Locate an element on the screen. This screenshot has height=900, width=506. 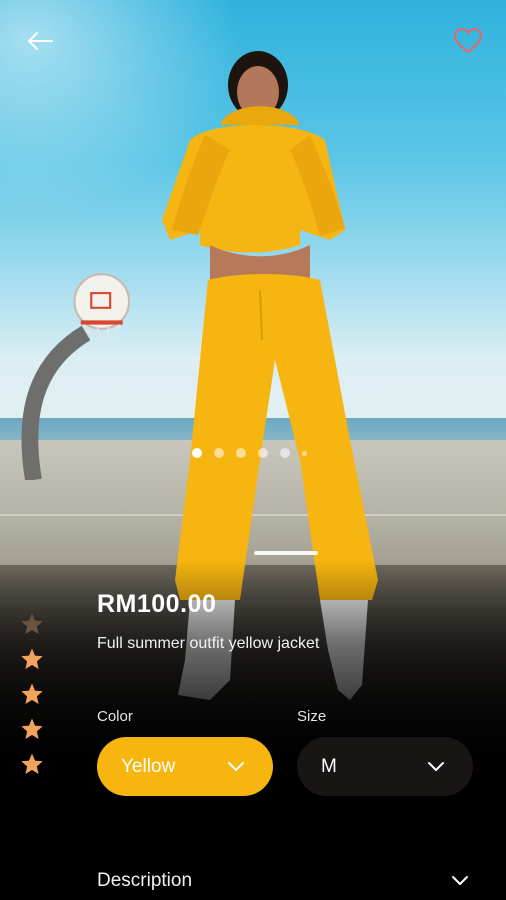
back-button is located at coordinates (40, 41).